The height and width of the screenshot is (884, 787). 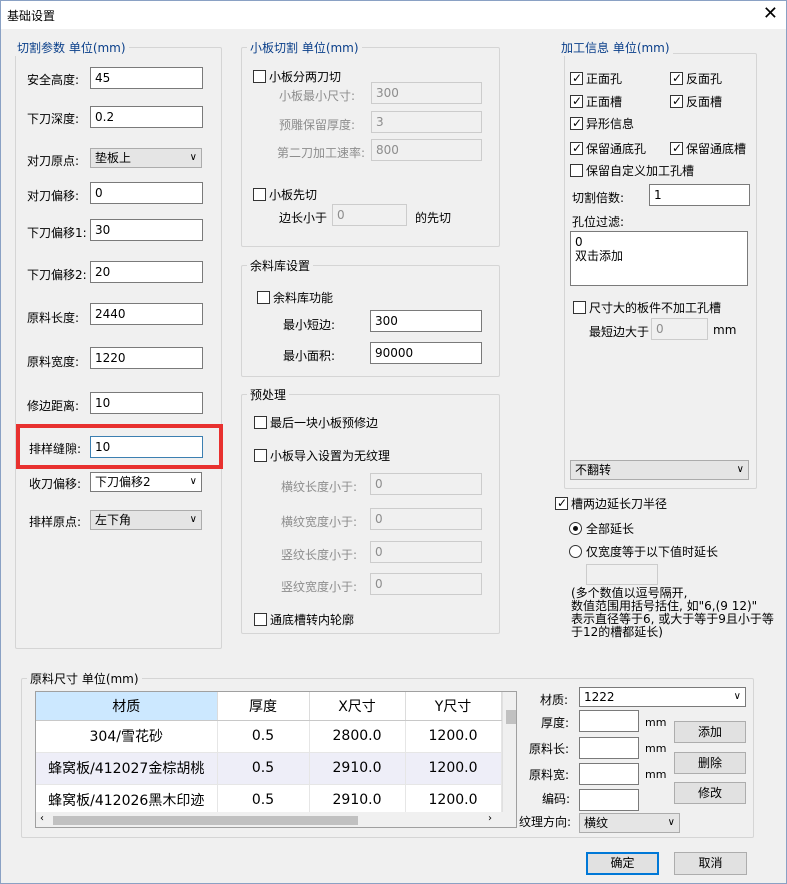 I want to click on remnant-min-short-label: 最小短边:, so click(x=309, y=325).